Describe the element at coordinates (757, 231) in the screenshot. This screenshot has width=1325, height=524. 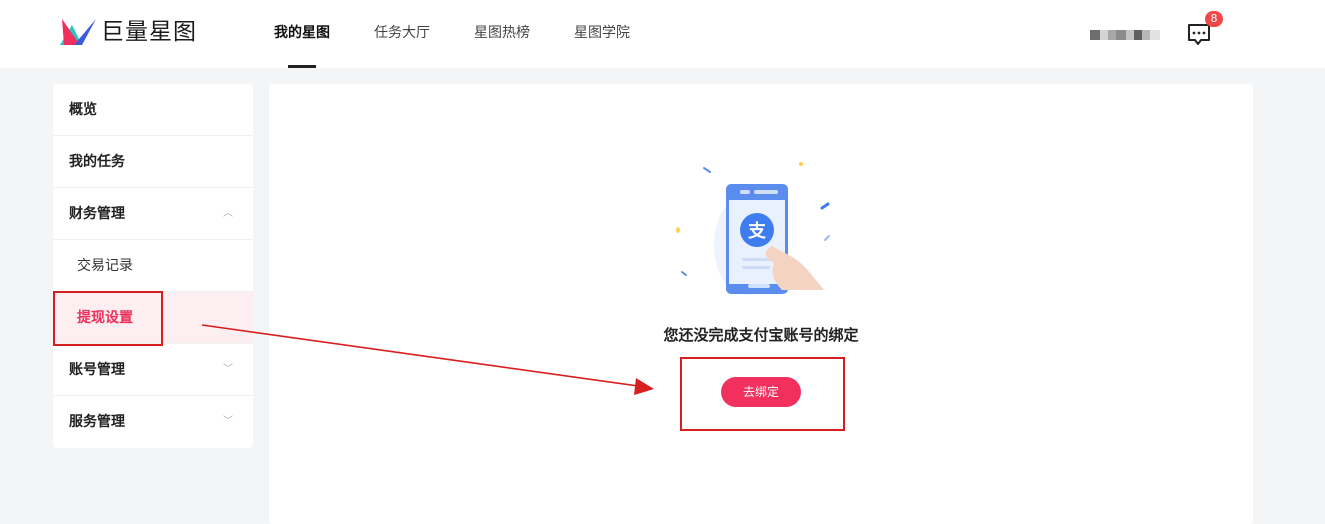
I see `alipay-glyph: 支` at that location.